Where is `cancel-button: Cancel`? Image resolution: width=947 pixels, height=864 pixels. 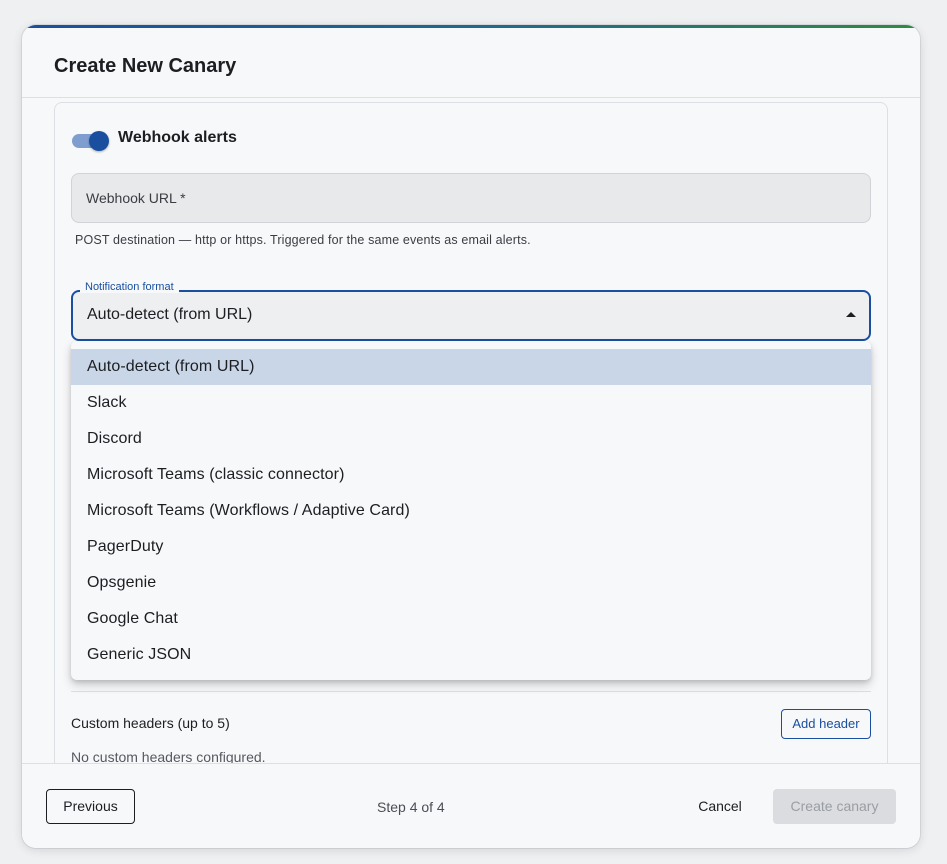
cancel-button: Cancel is located at coordinates (720, 806).